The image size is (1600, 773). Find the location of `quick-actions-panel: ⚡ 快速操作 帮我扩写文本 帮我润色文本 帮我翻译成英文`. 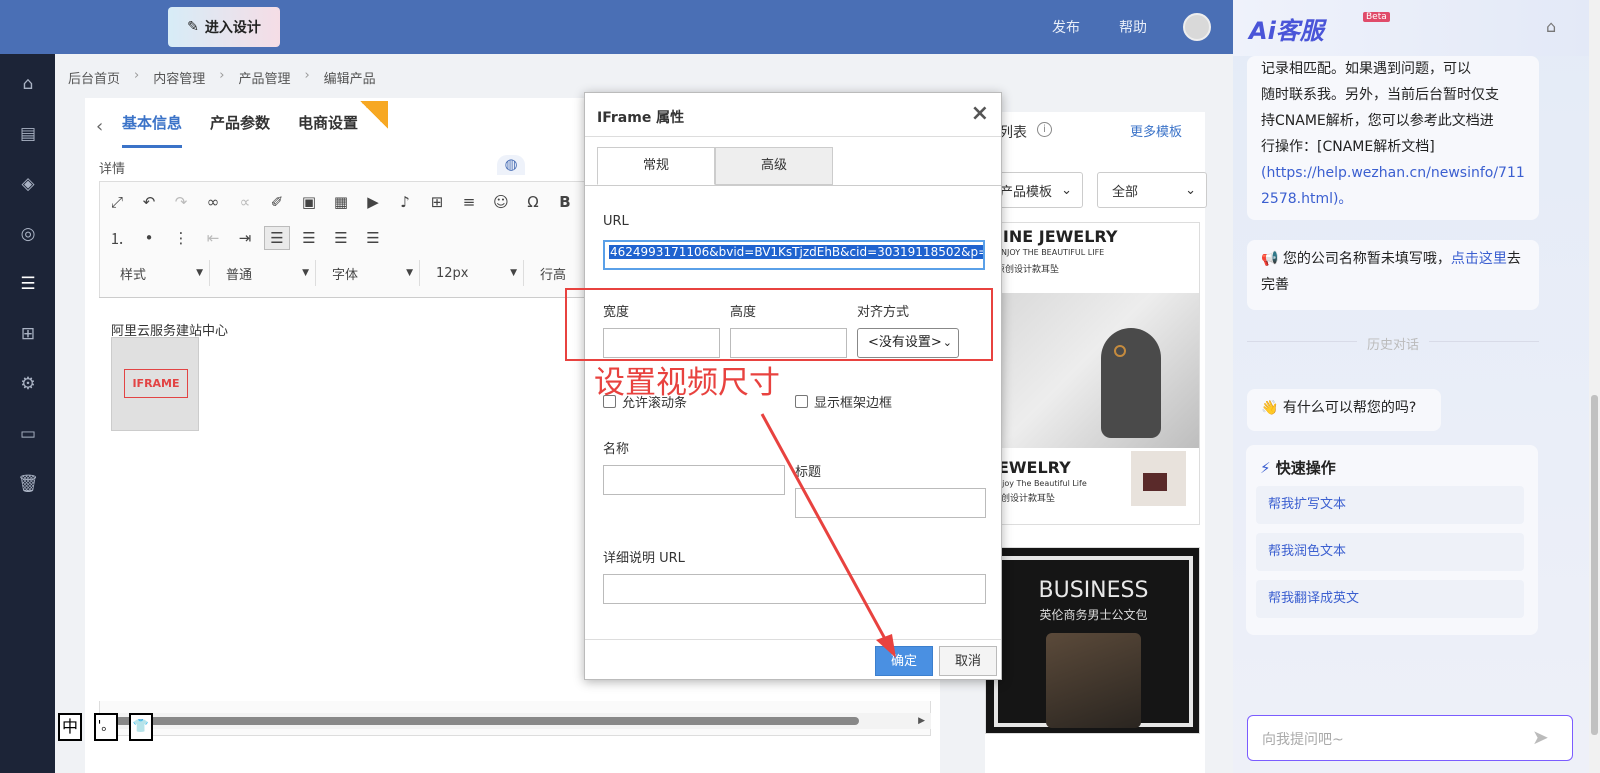

quick-actions-panel: ⚡ 快速操作 帮我扩写文本 帮我润色文本 帮我翻译成英文 is located at coordinates (1392, 540).